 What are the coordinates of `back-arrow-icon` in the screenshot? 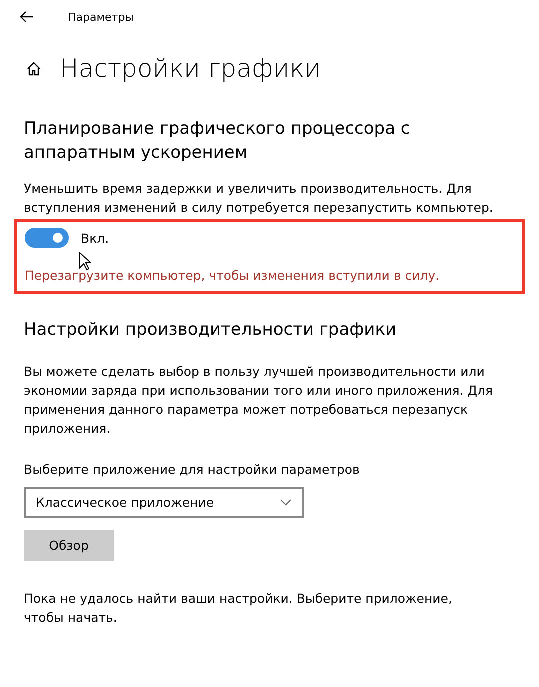 It's located at (27, 17).